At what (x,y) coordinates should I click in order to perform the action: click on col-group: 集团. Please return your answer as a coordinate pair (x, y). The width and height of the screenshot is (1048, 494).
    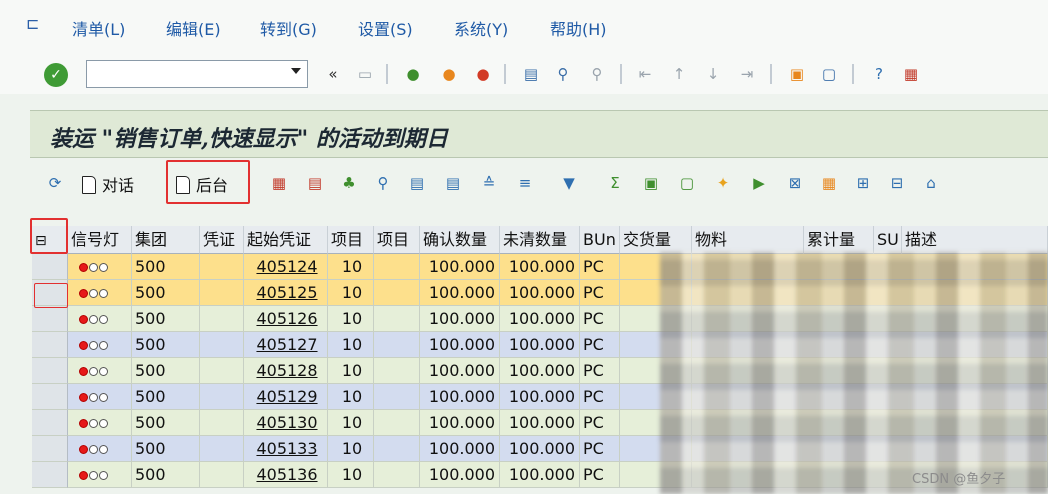
    Looking at the image, I should click on (166, 240).